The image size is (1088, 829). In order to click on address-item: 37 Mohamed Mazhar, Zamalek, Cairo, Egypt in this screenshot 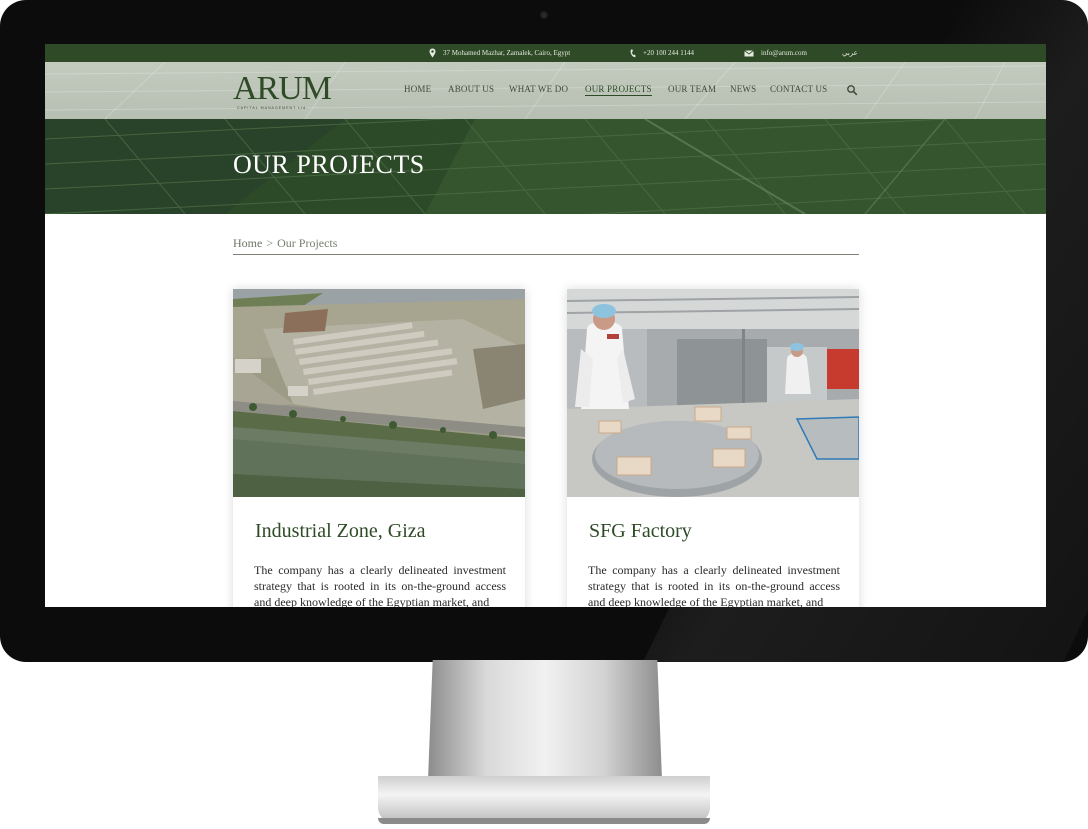, I will do `click(499, 53)`.